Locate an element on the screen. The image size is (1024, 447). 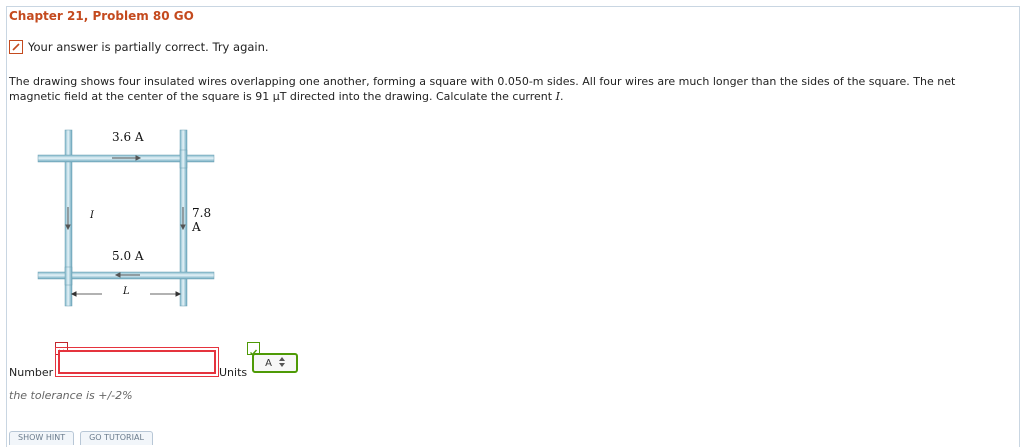
number-label: Number is located at coordinates (31, 372).